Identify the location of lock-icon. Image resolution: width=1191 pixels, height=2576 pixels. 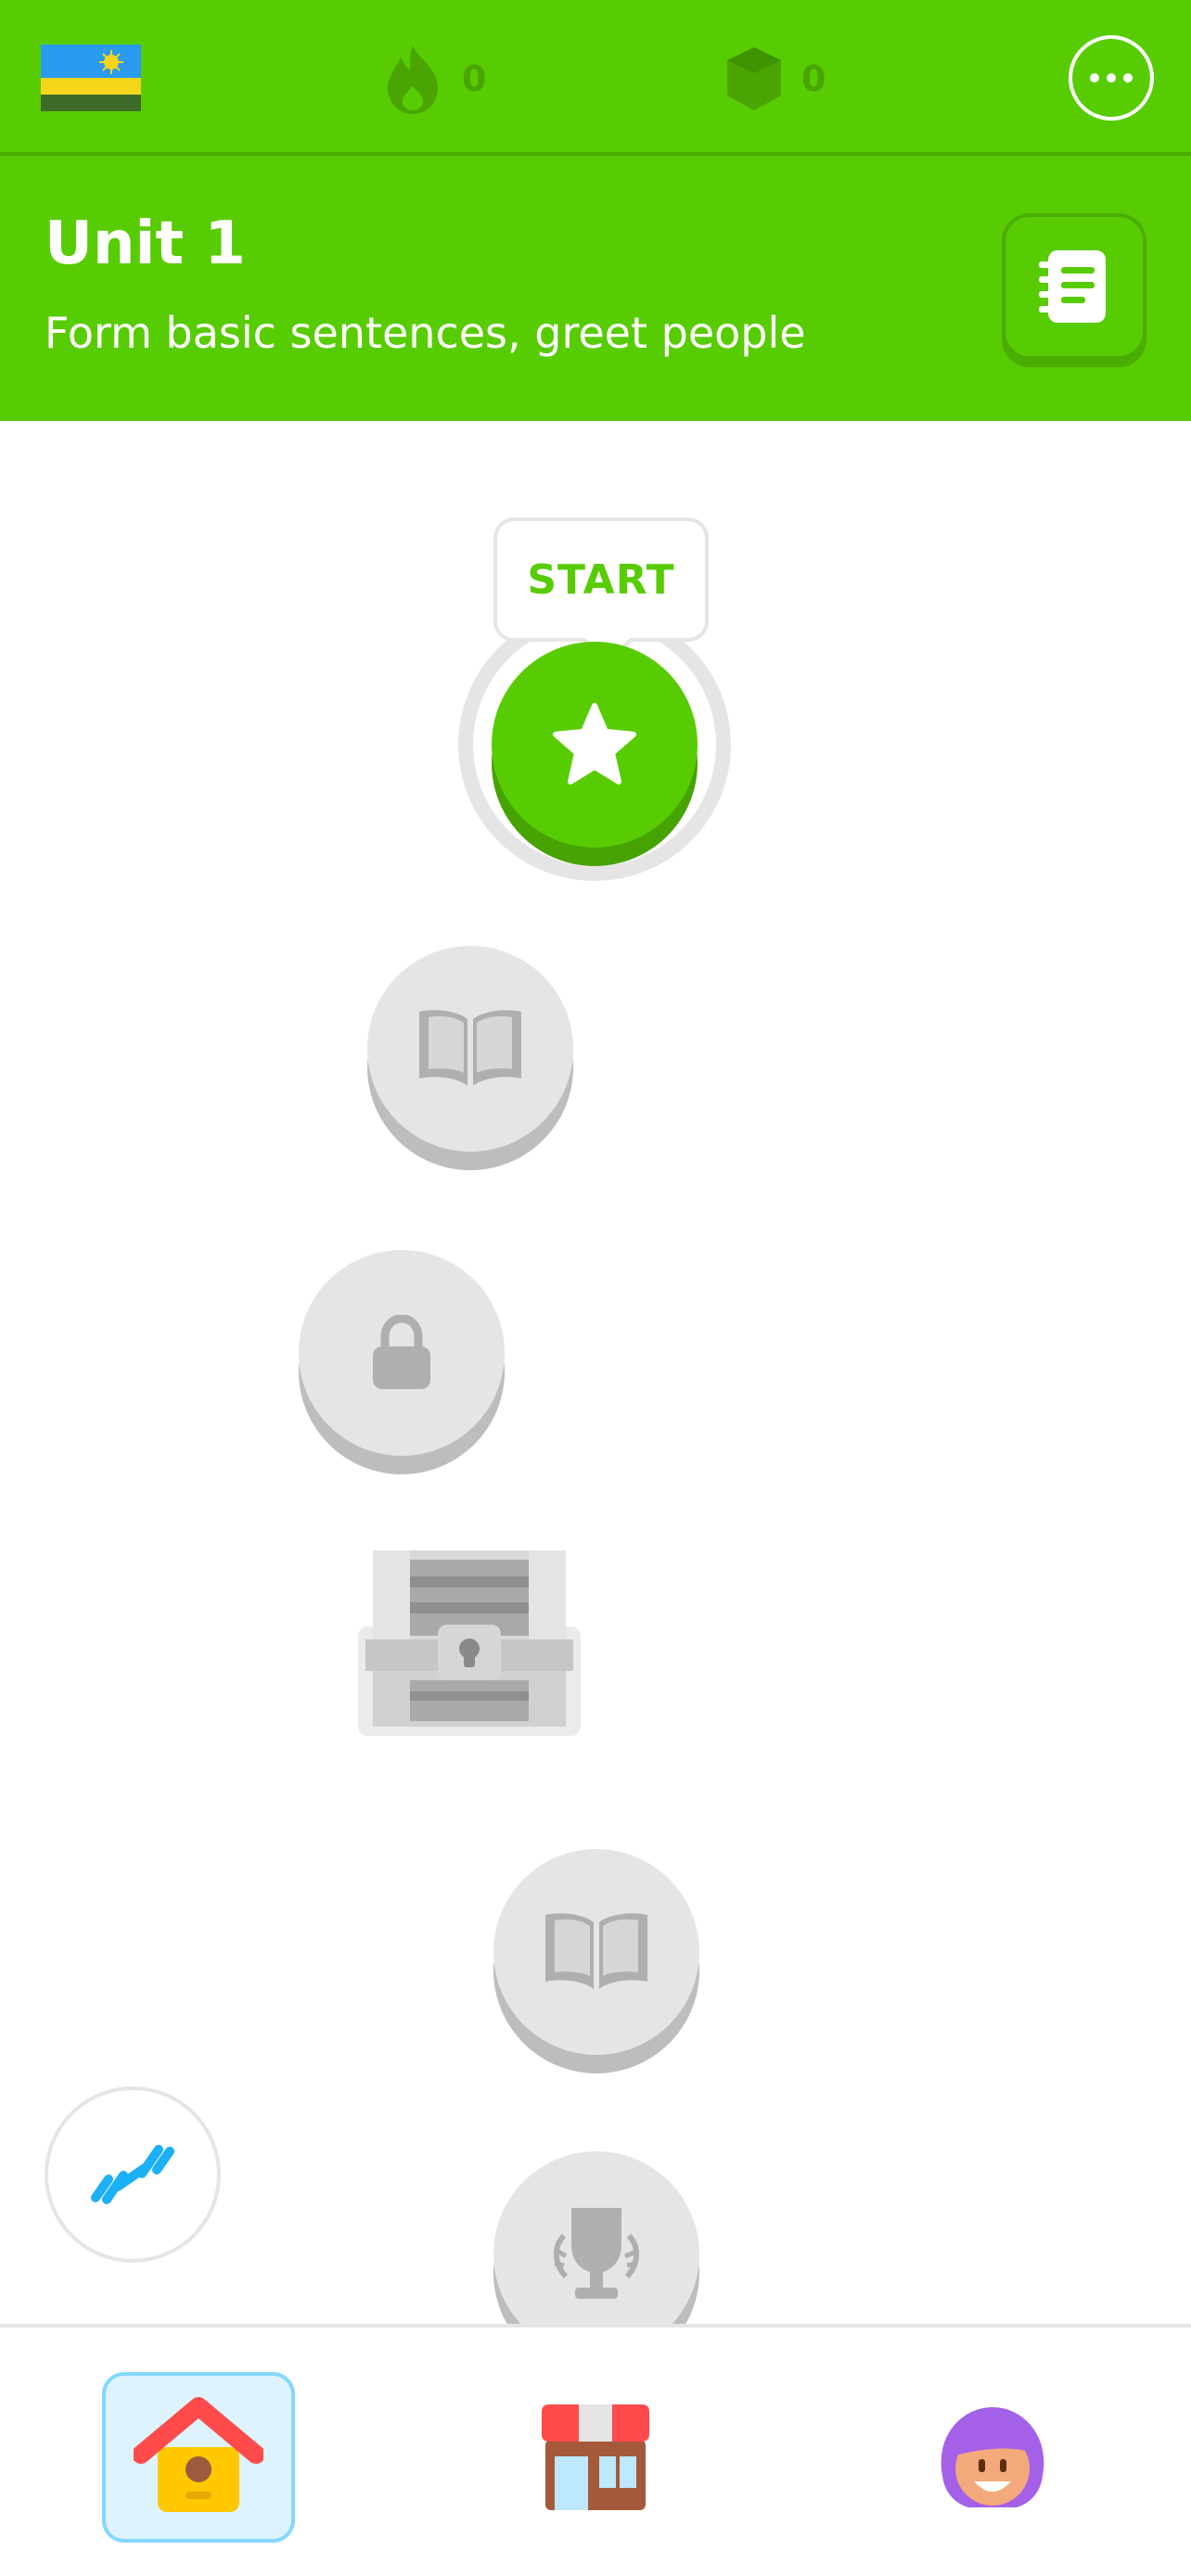
(401, 1352).